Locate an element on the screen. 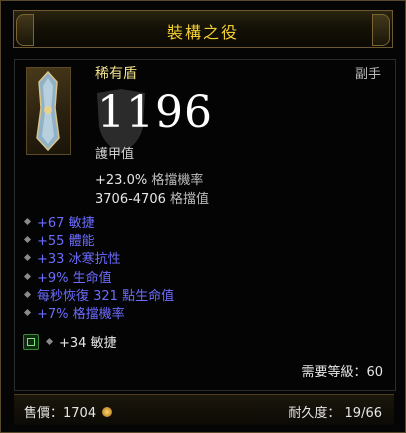 The width and height of the screenshot is (406, 433). required-level: 需要等級：60 is located at coordinates (342, 372).